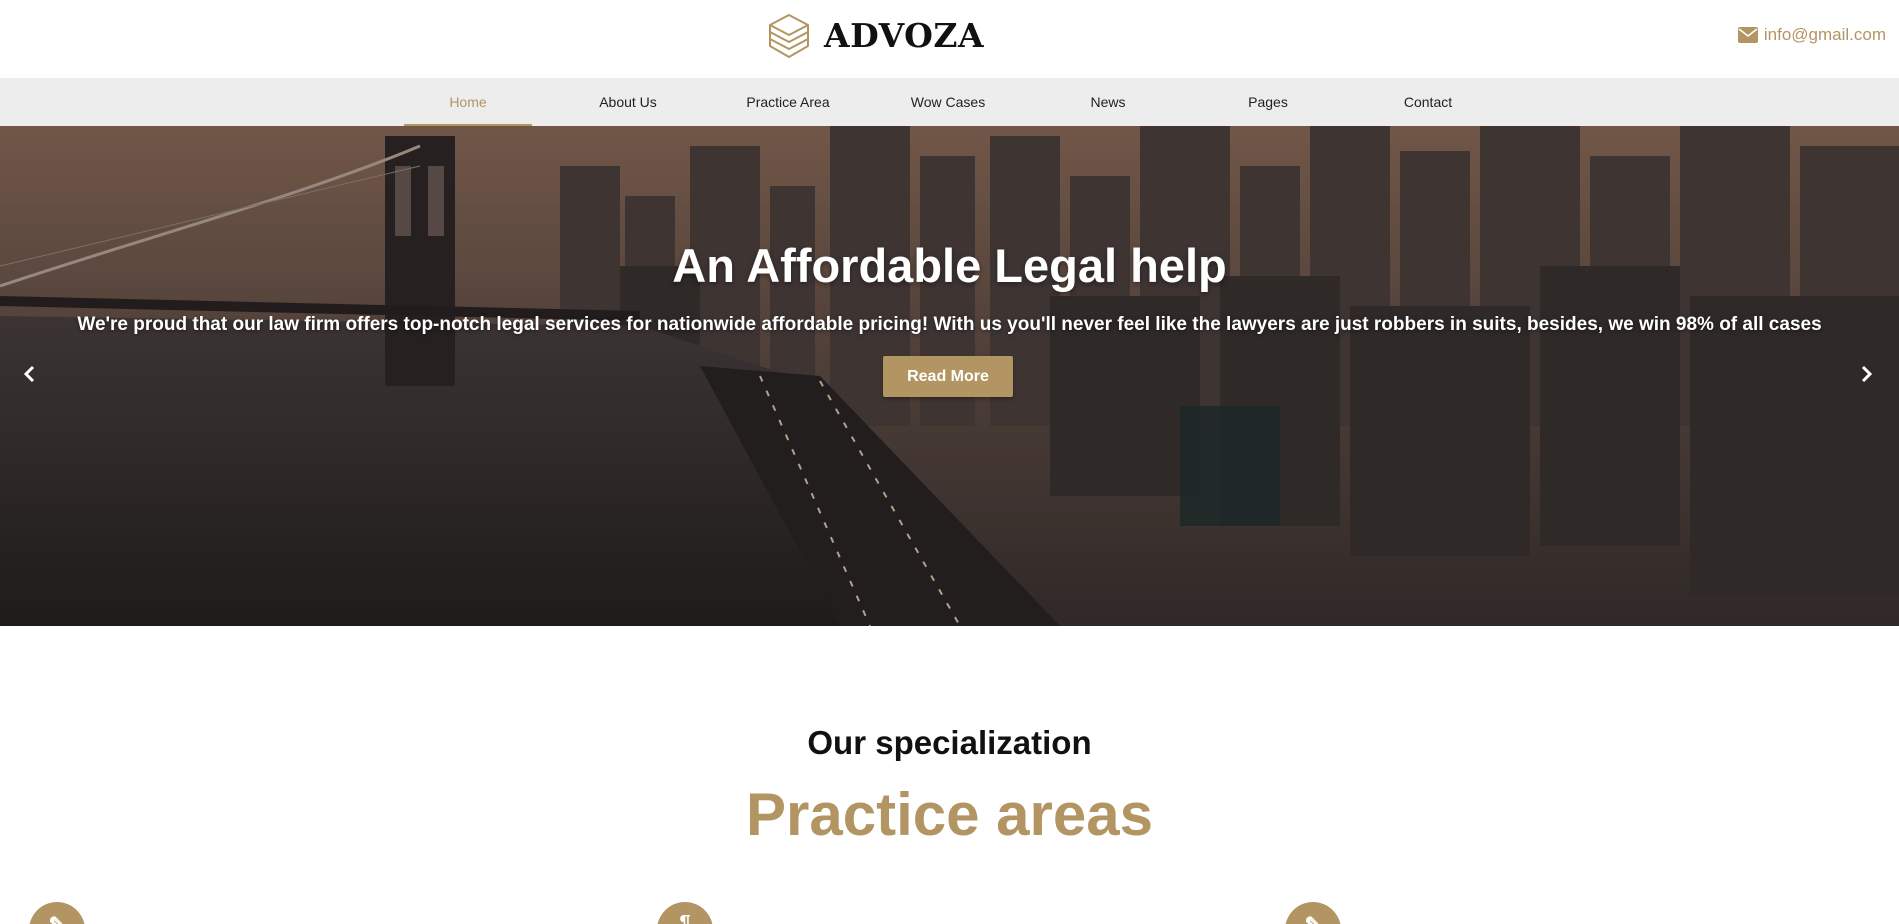 The image size is (1899, 924). Describe the element at coordinates (904, 35) in the screenshot. I see `brand-name: ADVOZA` at that location.